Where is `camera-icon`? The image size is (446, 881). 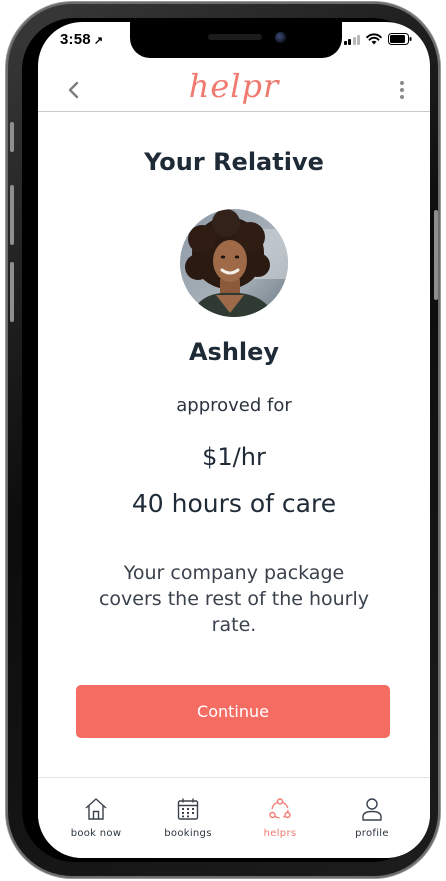
camera-icon is located at coordinates (280, 37).